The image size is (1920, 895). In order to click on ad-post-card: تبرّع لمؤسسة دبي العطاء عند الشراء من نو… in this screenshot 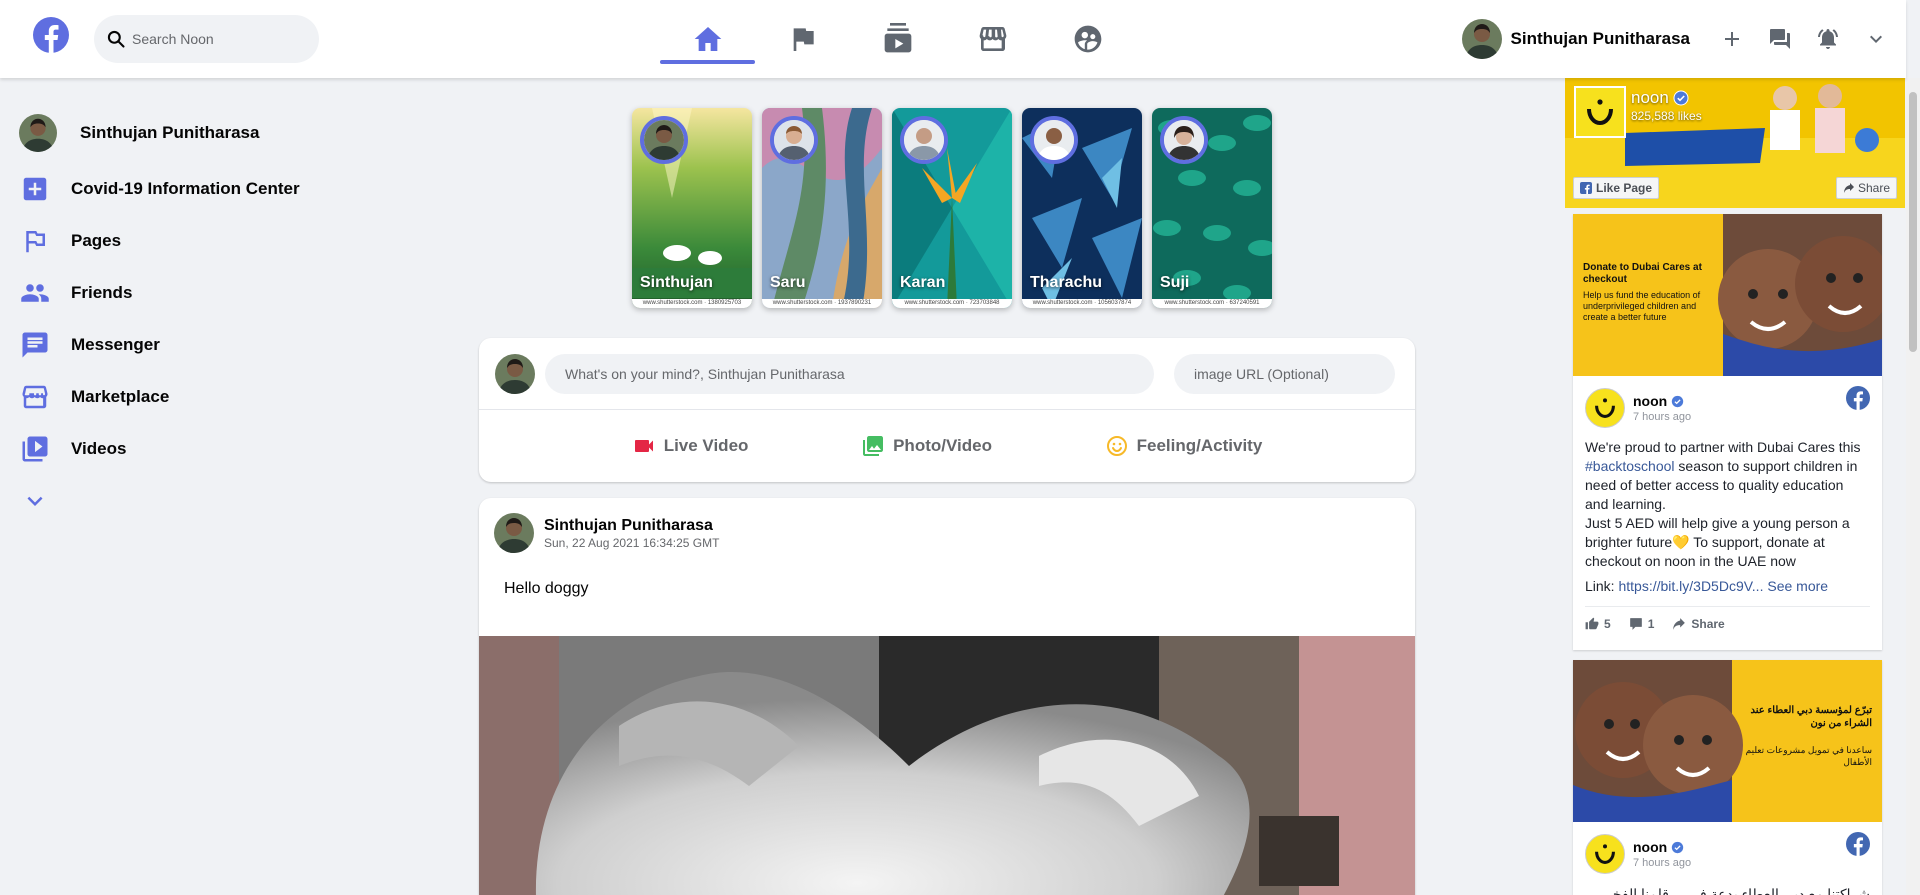, I will do `click(1727, 777)`.